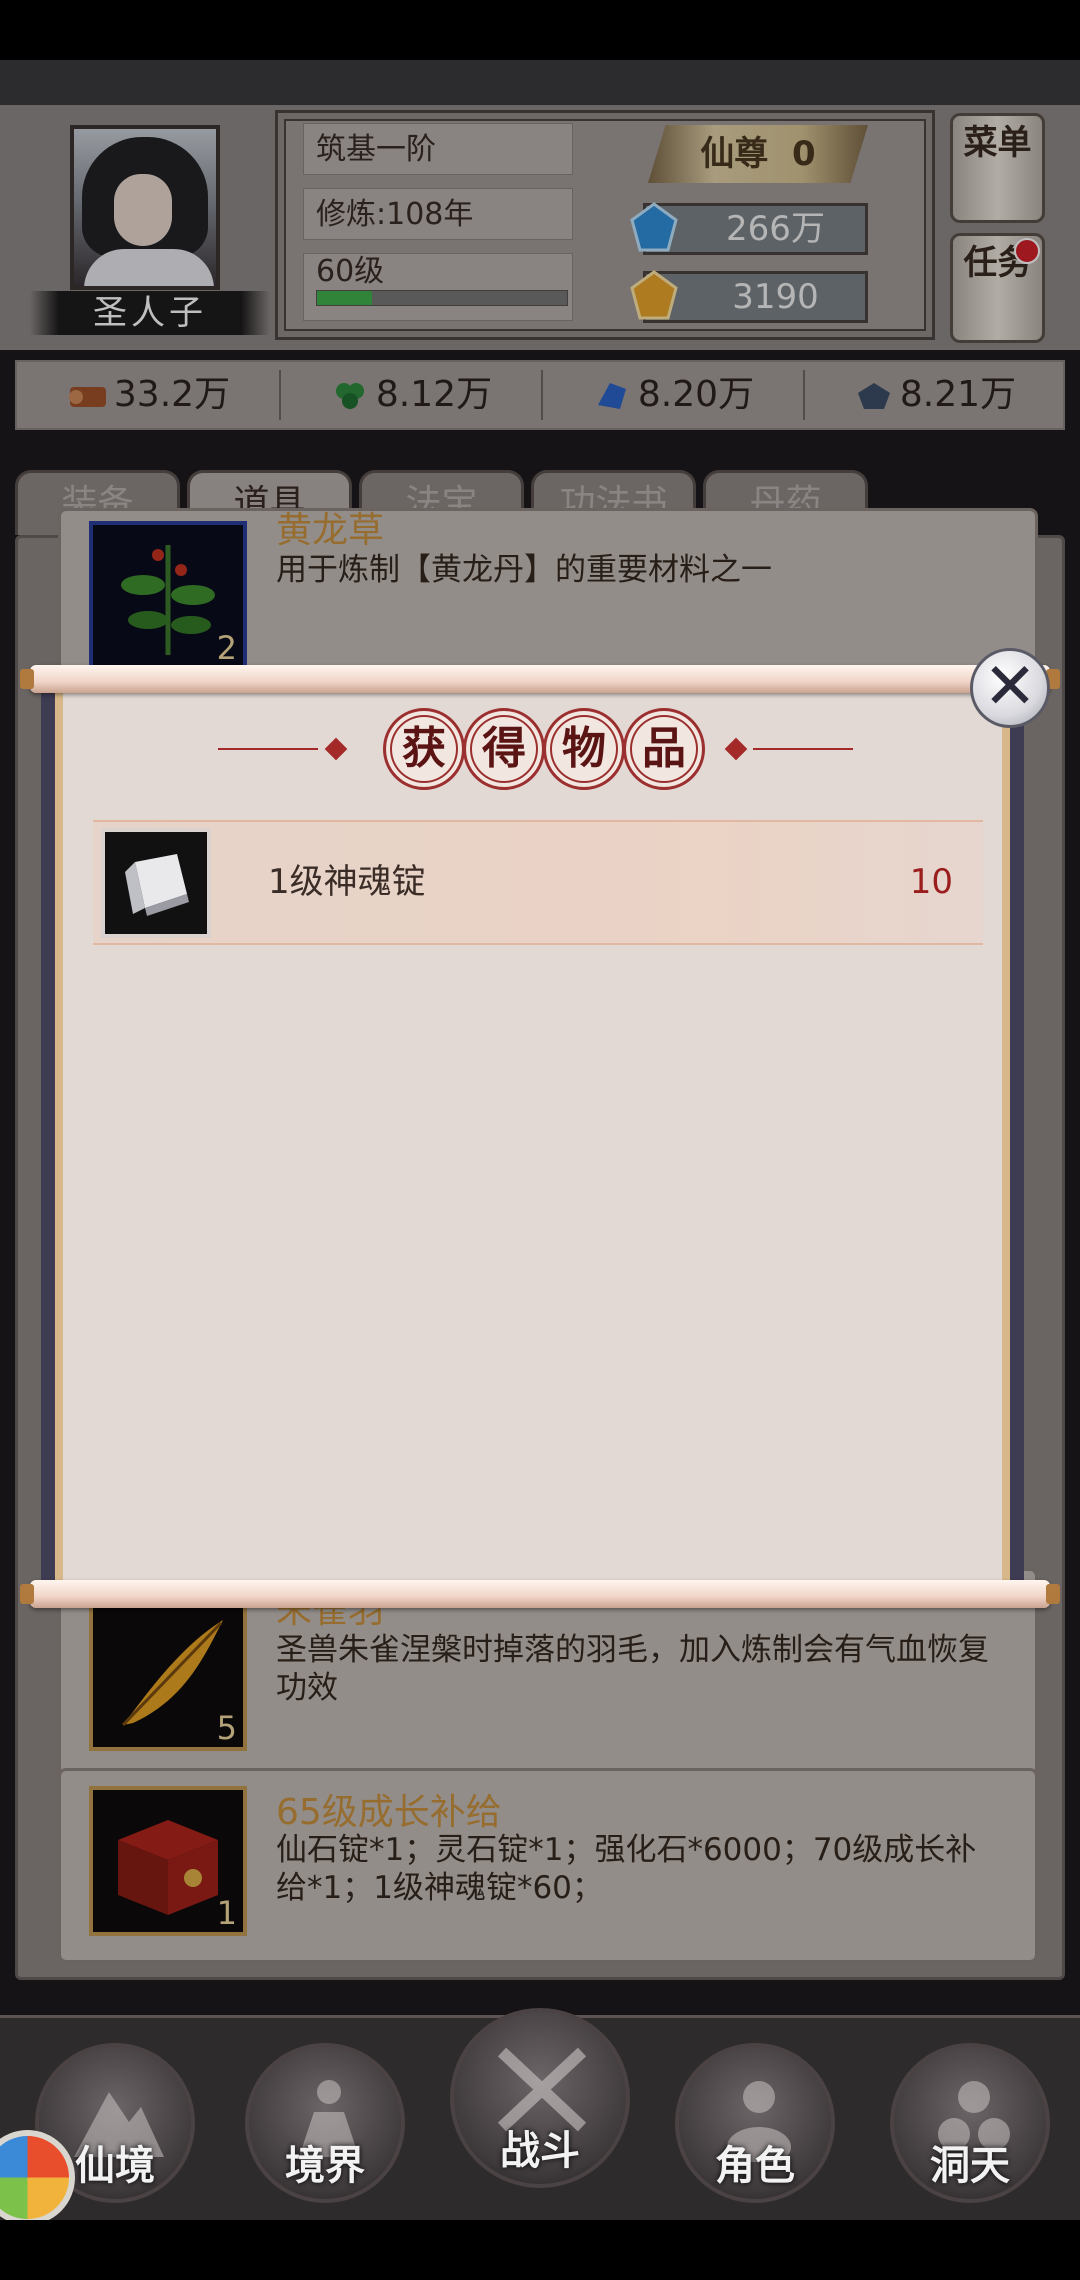  Describe the element at coordinates (755, 2123) in the screenshot. I see `nav-character: 角色` at that location.